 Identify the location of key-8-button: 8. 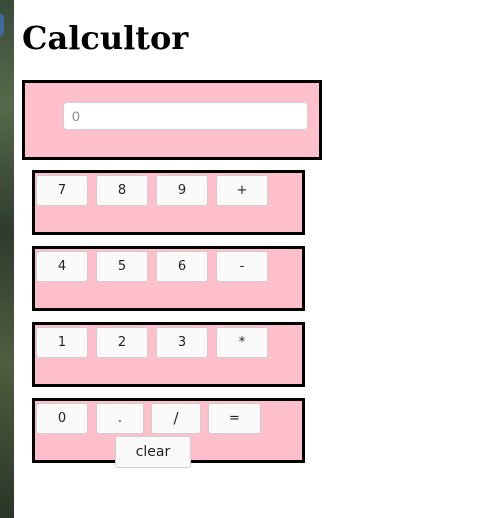
(122, 190).